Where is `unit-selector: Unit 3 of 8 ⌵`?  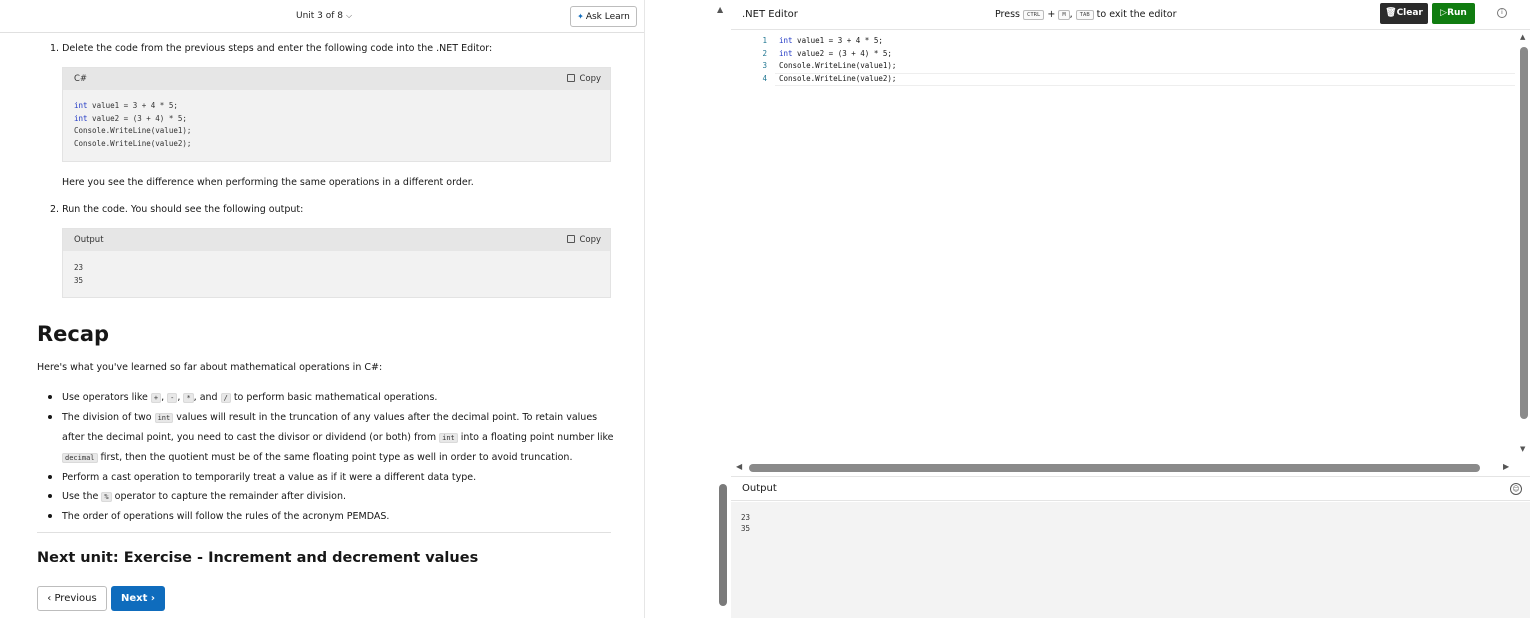
unit-selector: Unit 3 of 8 ⌵ is located at coordinates (324, 16).